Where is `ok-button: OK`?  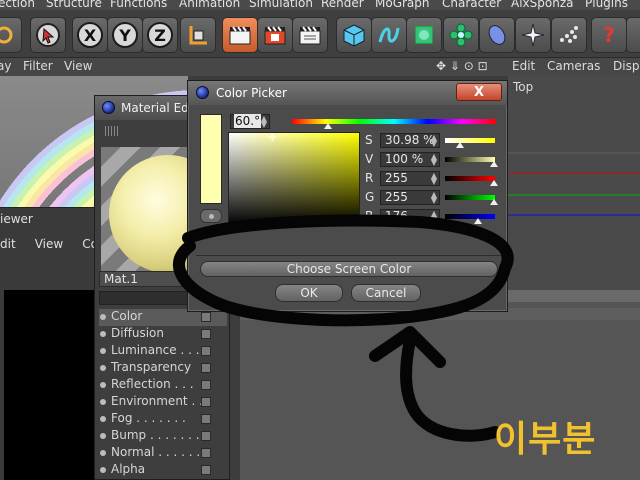 ok-button: OK is located at coordinates (309, 293).